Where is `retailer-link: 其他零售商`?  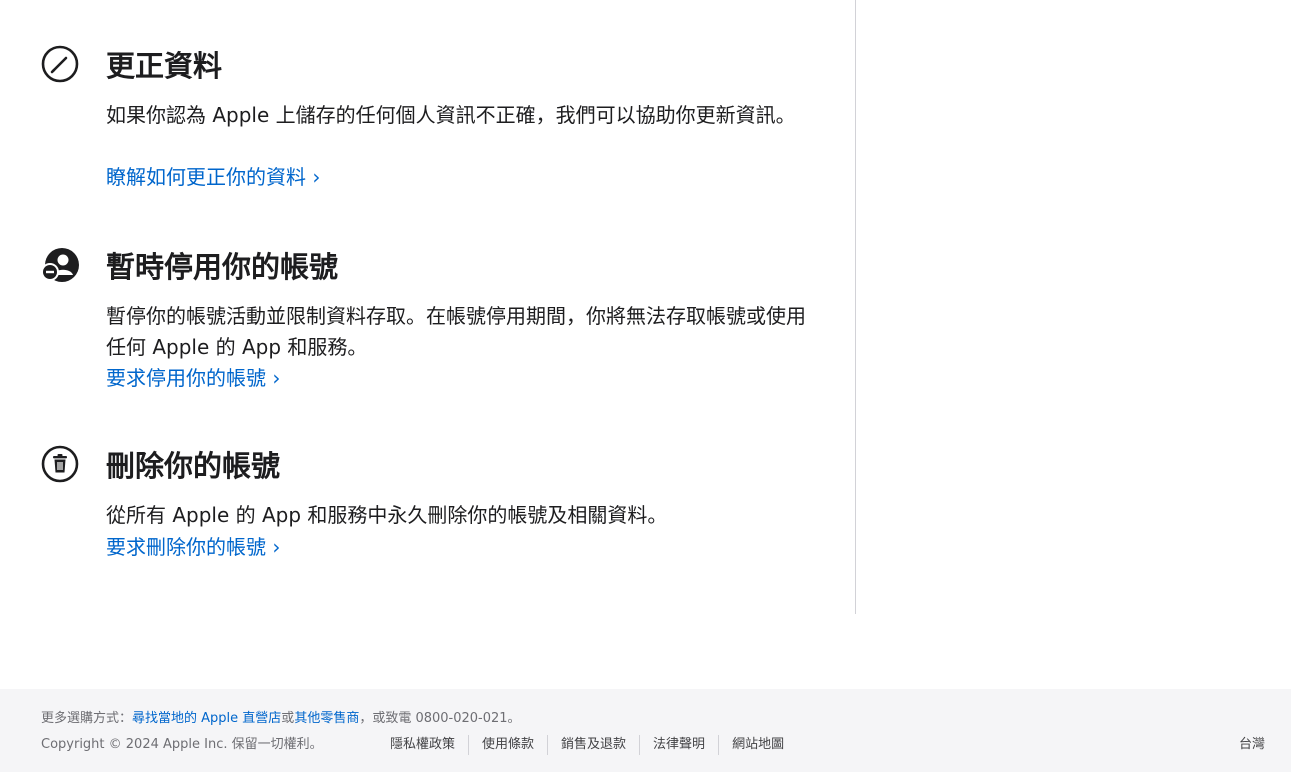 retailer-link: 其他零售商 is located at coordinates (326, 718).